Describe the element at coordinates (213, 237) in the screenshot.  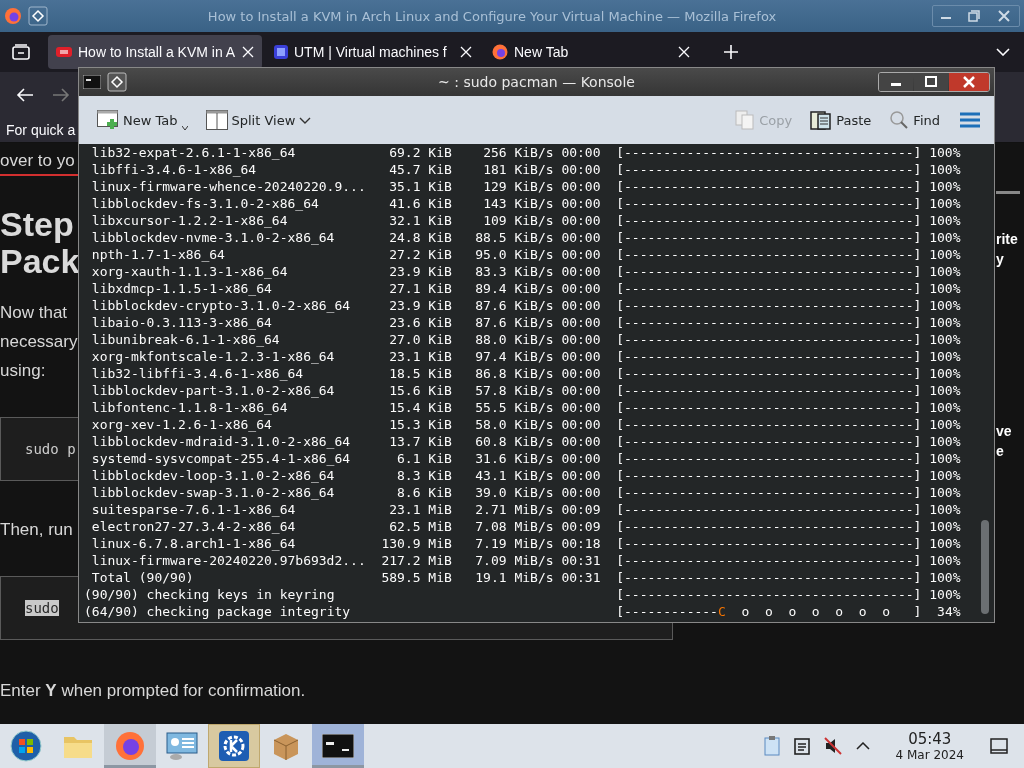
I see `package-name: libblockdev-nvme-3.1.0-2-x86_64` at that location.